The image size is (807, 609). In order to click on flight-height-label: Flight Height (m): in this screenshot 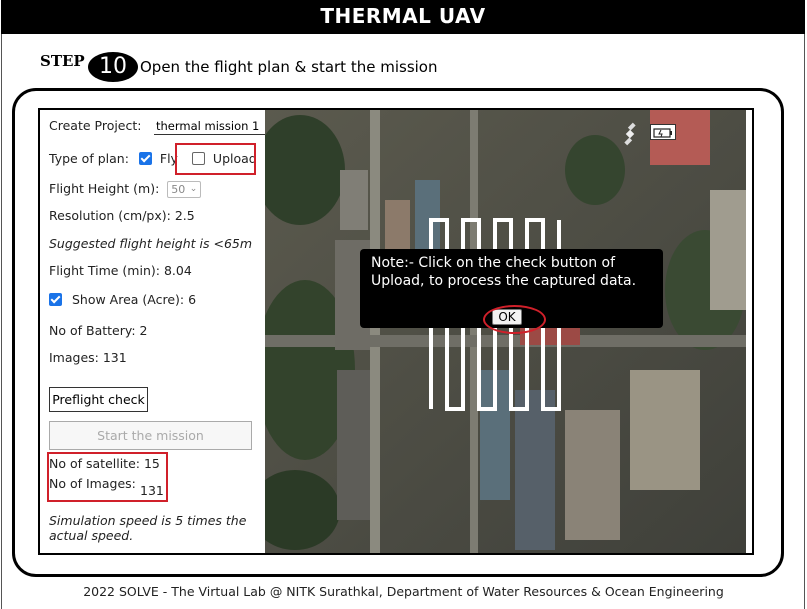, I will do `click(104, 188)`.